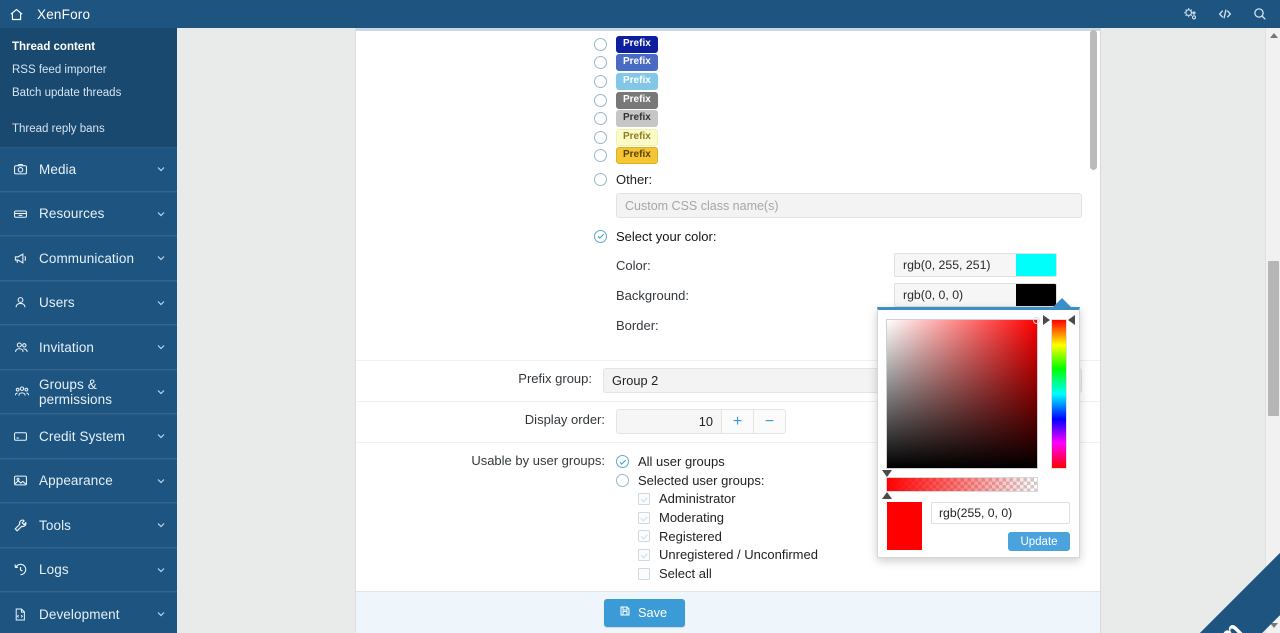 This screenshot has height=633, width=1280. I want to click on panel-scrollbar-thumb, so click(1093, 100).